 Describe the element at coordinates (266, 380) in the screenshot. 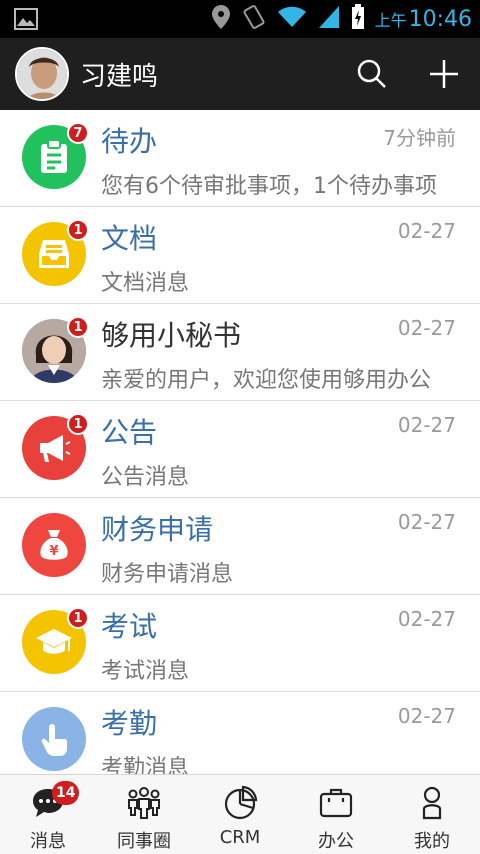

I see `item-preview: 亲爱的用户，欢迎您使用够用办公` at that location.